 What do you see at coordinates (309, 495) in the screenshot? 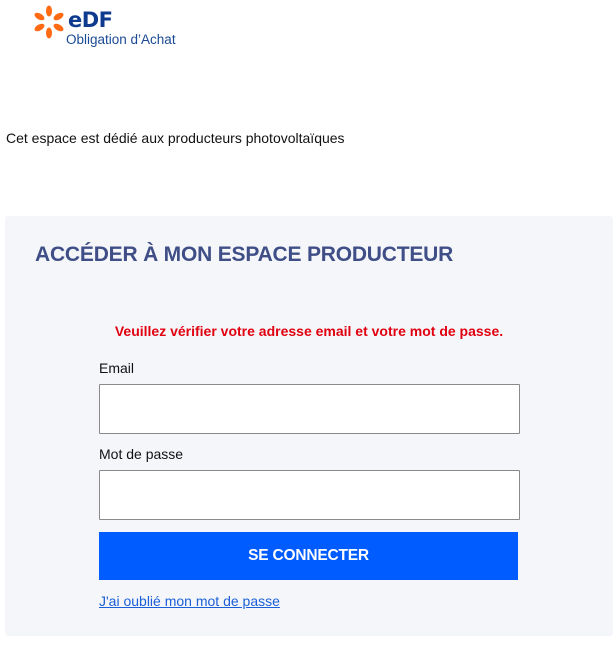
I see `password-field` at bounding box center [309, 495].